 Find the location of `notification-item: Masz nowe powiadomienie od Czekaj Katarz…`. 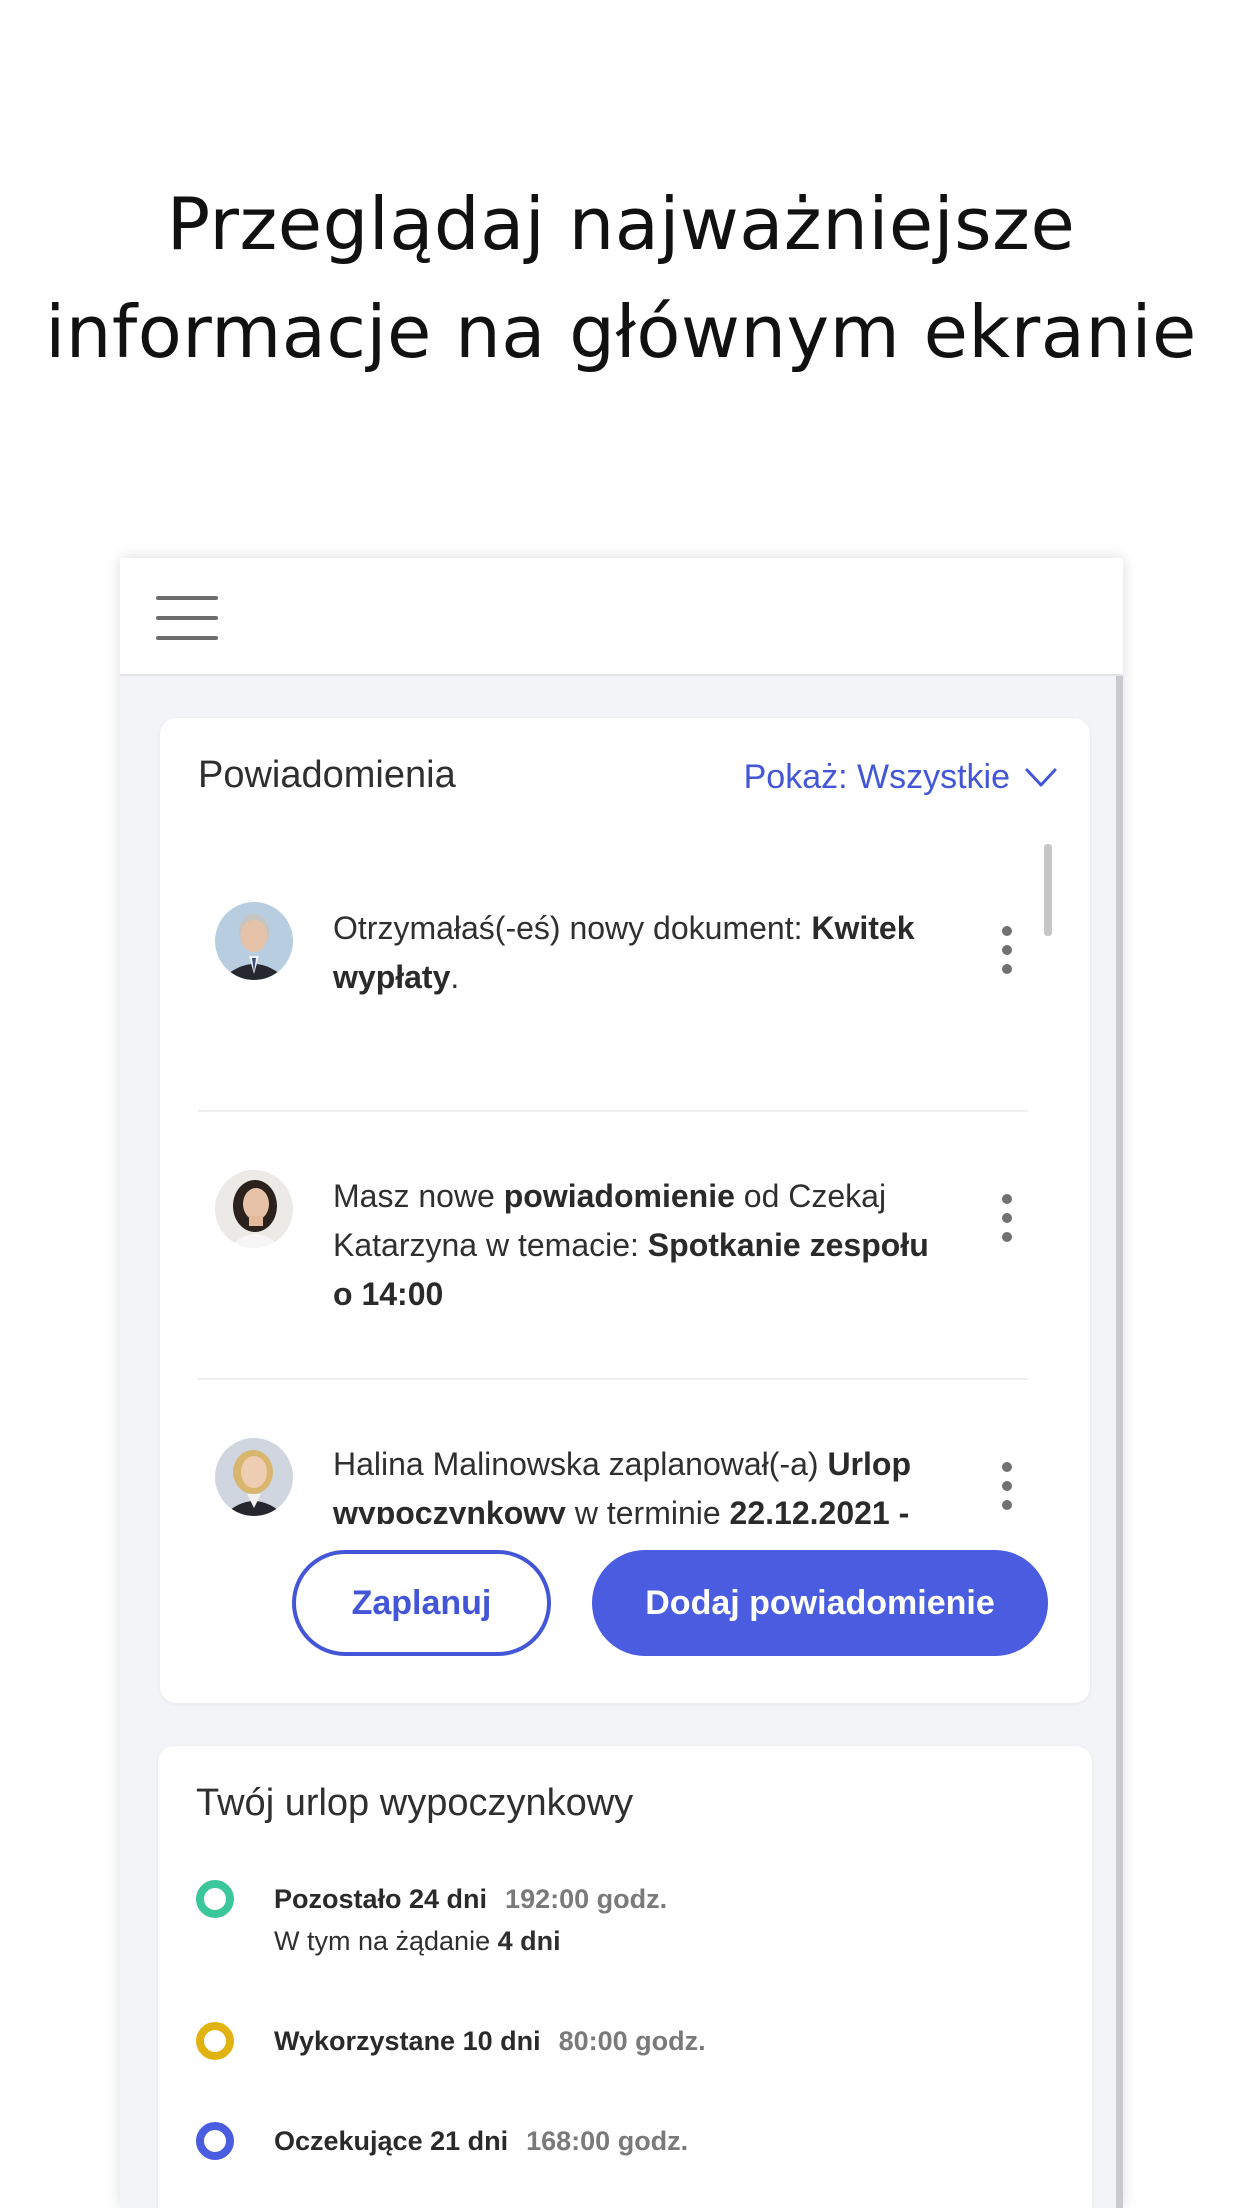

notification-item: Masz nowe powiadomienie od Czekaj Katarz… is located at coordinates (613, 1246).